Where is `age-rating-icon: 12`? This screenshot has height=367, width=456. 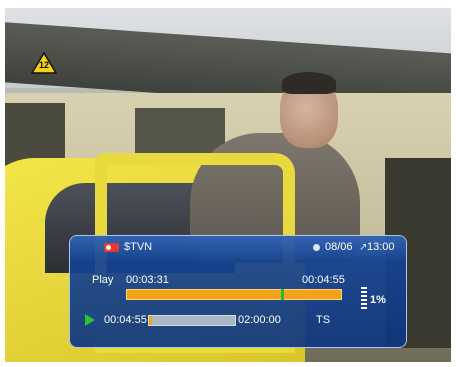
age-rating-icon: 12 is located at coordinates (44, 62).